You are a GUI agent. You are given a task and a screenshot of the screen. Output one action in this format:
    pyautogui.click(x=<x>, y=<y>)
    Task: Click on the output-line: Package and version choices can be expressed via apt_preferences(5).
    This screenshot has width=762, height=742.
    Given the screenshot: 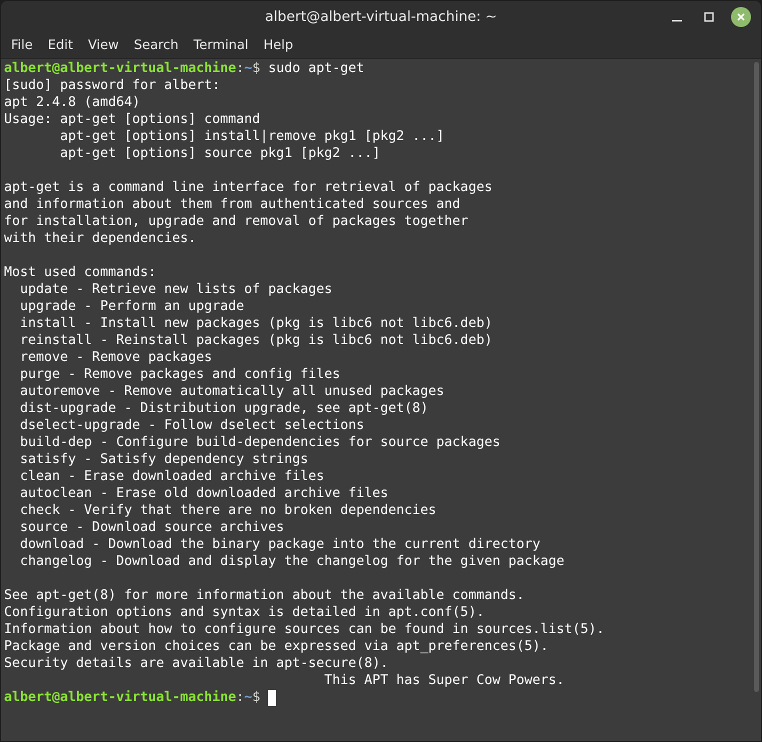 What is the action you would take?
    pyautogui.click(x=276, y=646)
    